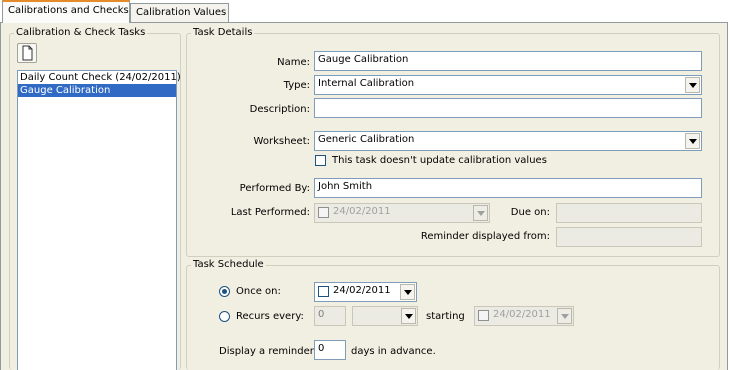 The image size is (730, 370). What do you see at coordinates (362, 211) in the screenshot?
I see `last-performed-value: 24/02/2011` at bounding box center [362, 211].